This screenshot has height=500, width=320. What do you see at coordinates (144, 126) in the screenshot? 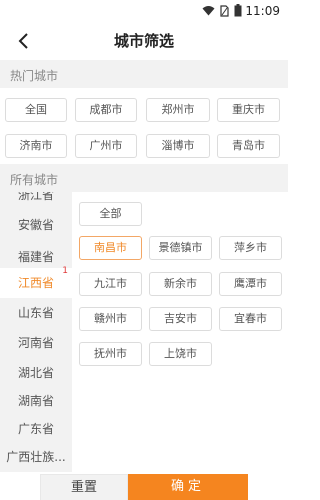
I see `hot-cities-grid: 全国 成都市 郑州市 重庆市 济南市 广州市 淄博市 青岛市` at bounding box center [144, 126].